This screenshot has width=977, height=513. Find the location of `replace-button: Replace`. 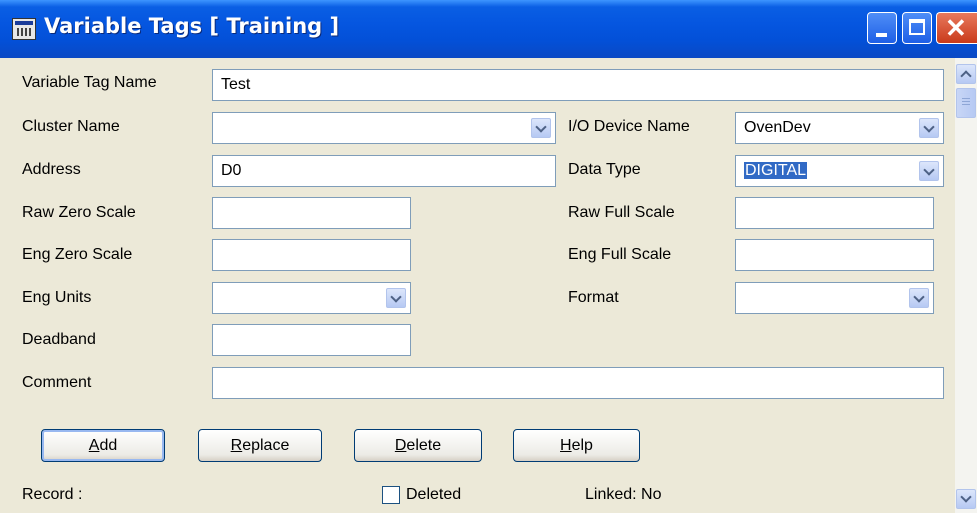

replace-button: Replace is located at coordinates (260, 445).